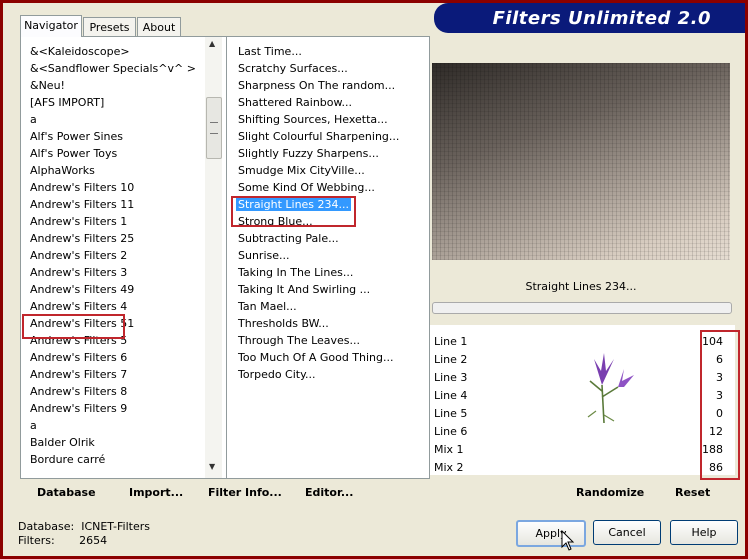  What do you see at coordinates (449, 467) in the screenshot?
I see `parameter-label: Mix 2` at bounding box center [449, 467].